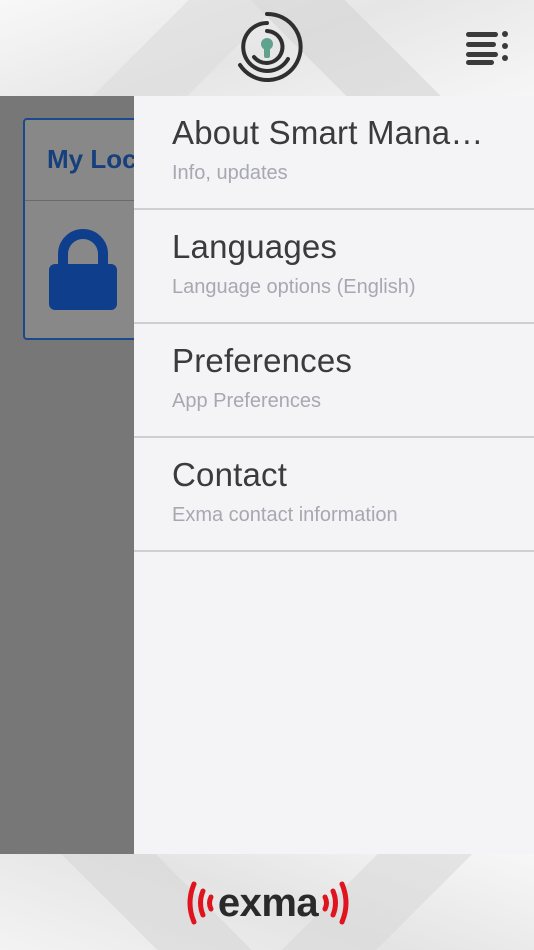 Image resolution: width=534 pixels, height=950 pixels. Describe the element at coordinates (270, 46) in the screenshot. I see `keyhole-logo-icon` at that location.